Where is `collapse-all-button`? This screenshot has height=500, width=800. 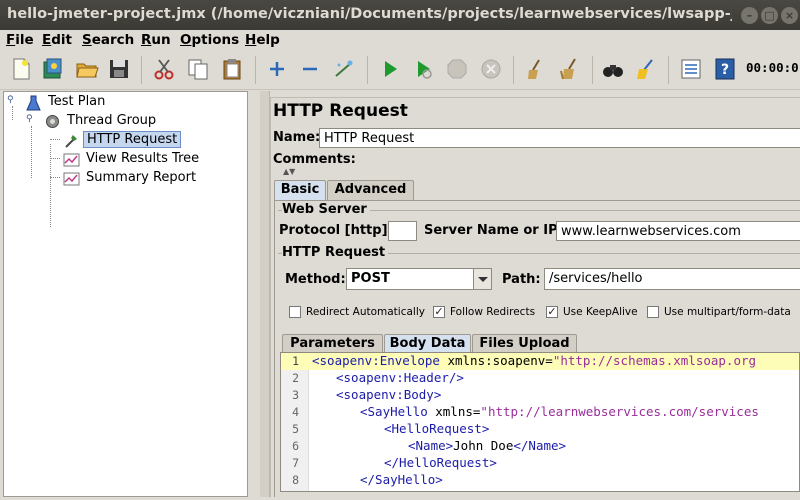 collapse-all-button is located at coordinates (310, 69).